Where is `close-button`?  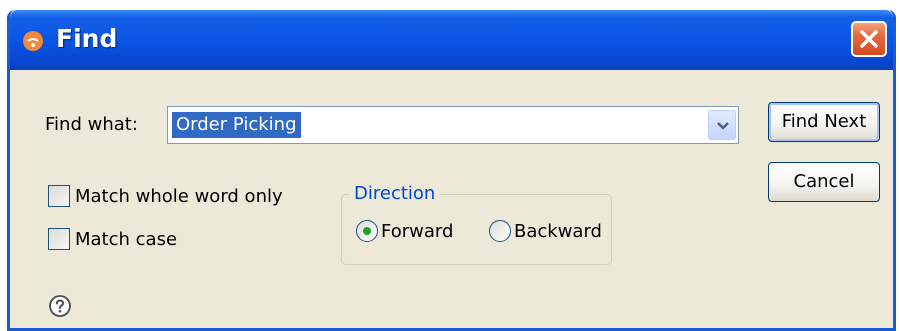 close-button is located at coordinates (869, 39).